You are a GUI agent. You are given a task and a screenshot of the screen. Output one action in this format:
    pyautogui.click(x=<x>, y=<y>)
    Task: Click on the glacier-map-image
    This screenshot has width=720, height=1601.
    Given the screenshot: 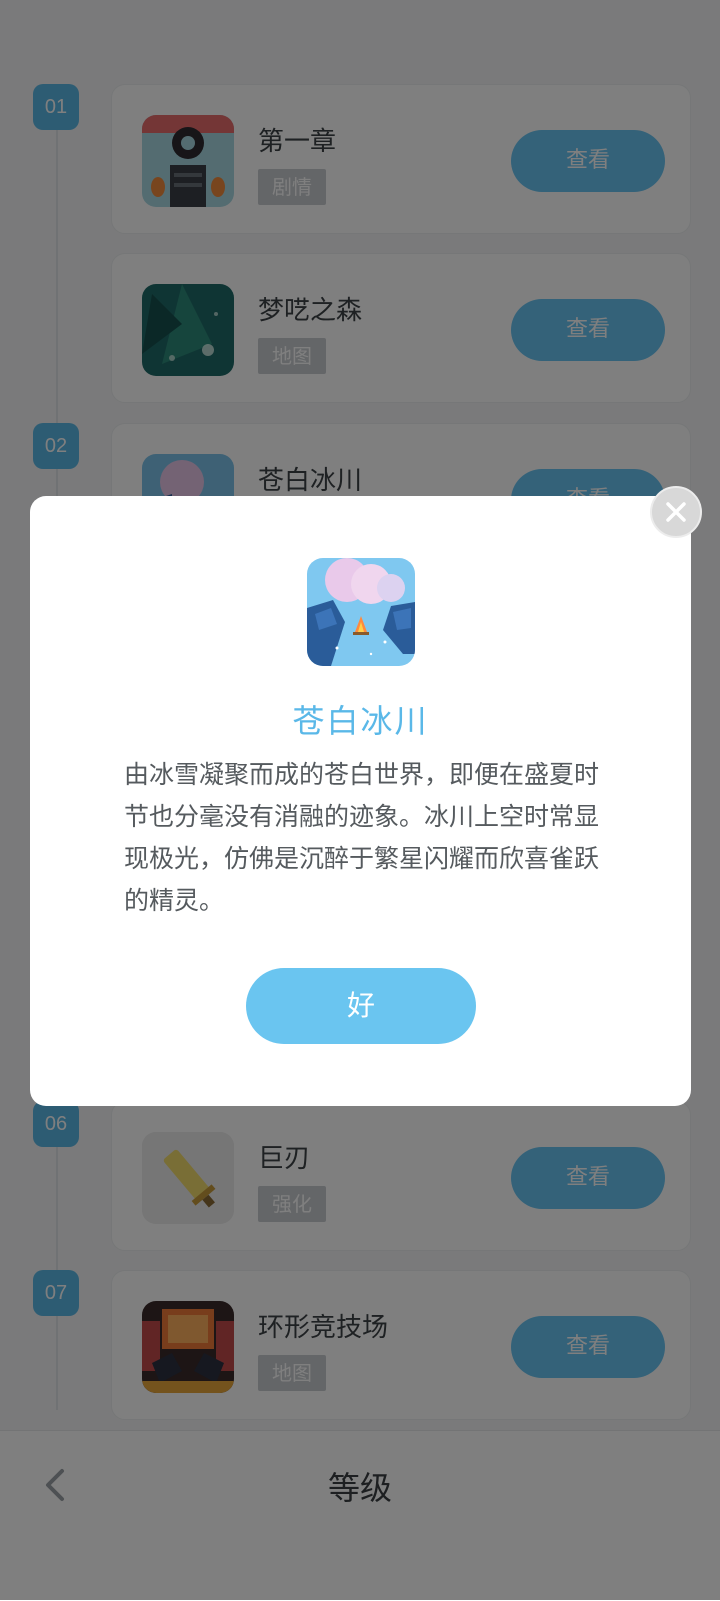 What is the action you would take?
    pyautogui.click(x=361, y=612)
    